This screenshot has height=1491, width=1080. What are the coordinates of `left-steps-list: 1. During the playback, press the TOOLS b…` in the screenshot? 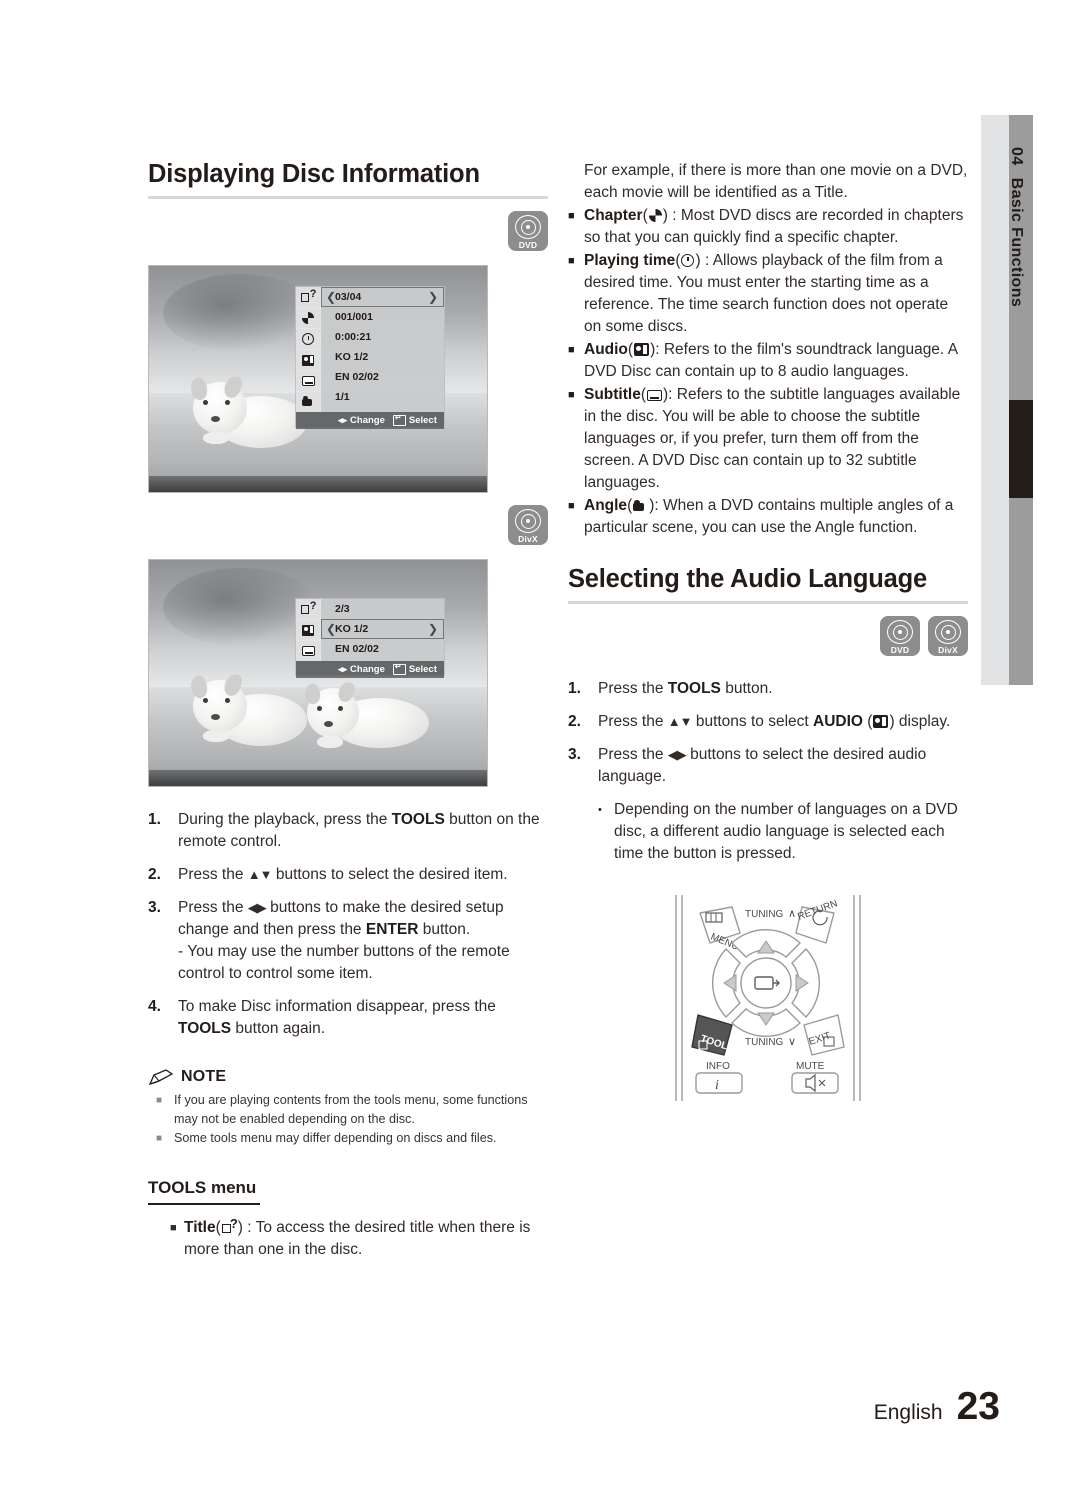 It's located at (348, 924).